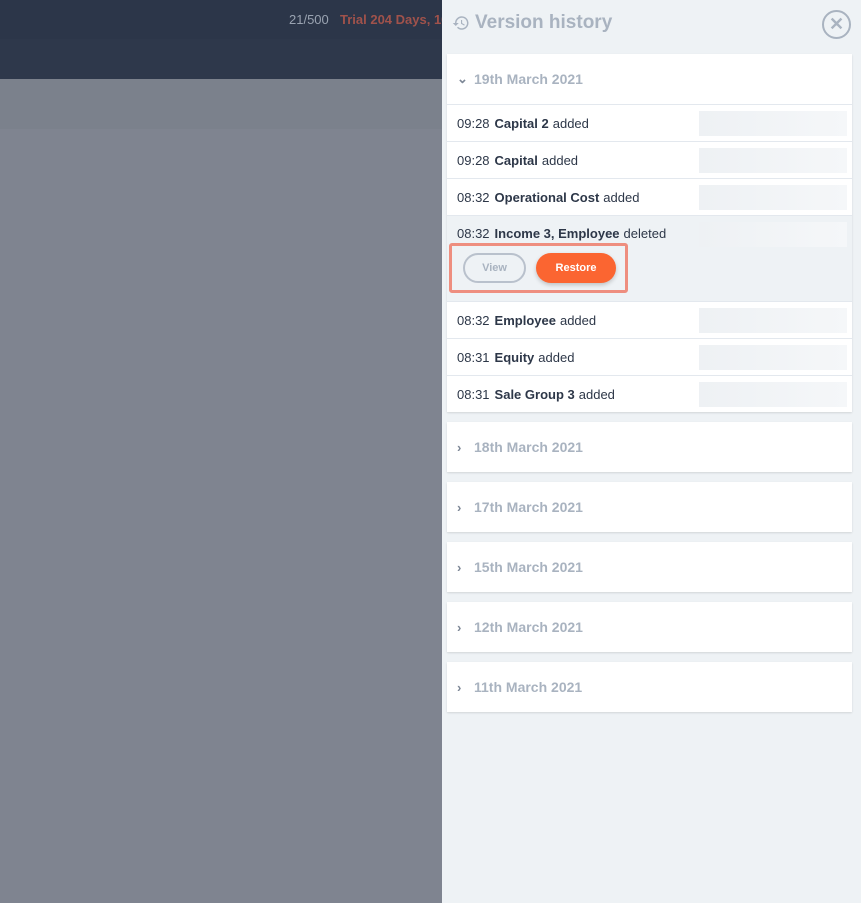 This screenshot has width=861, height=903. I want to click on list-item: 08:32 Employee added, so click(649, 319).